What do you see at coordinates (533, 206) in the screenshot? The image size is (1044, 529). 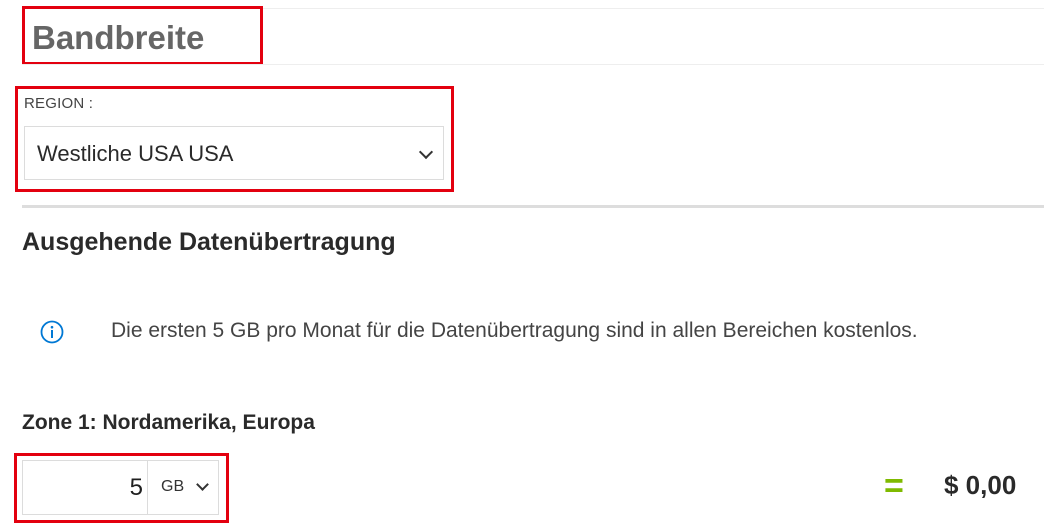 I see `section-divider` at bounding box center [533, 206].